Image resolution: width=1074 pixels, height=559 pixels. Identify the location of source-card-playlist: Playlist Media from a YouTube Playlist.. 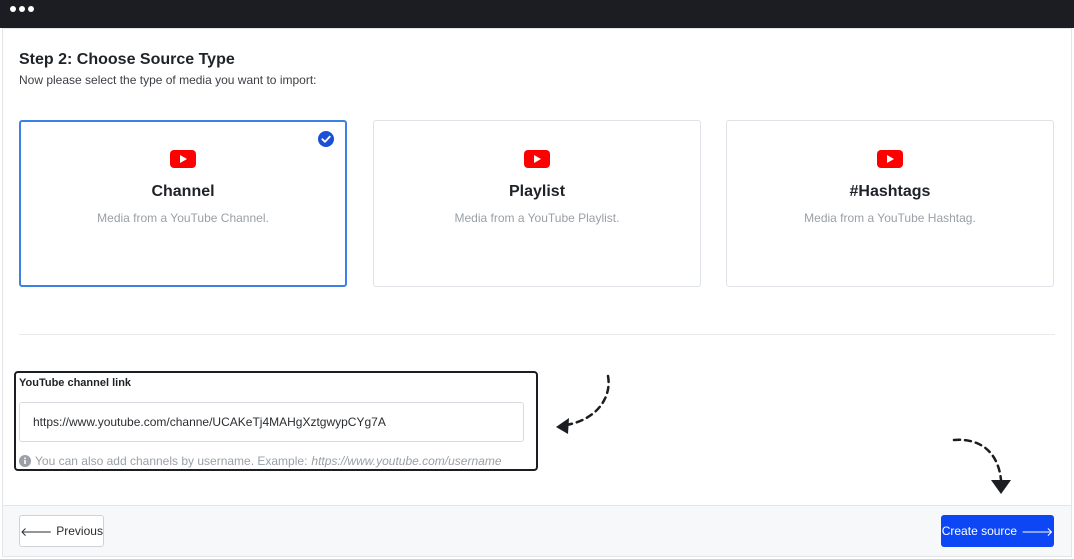
(537, 203).